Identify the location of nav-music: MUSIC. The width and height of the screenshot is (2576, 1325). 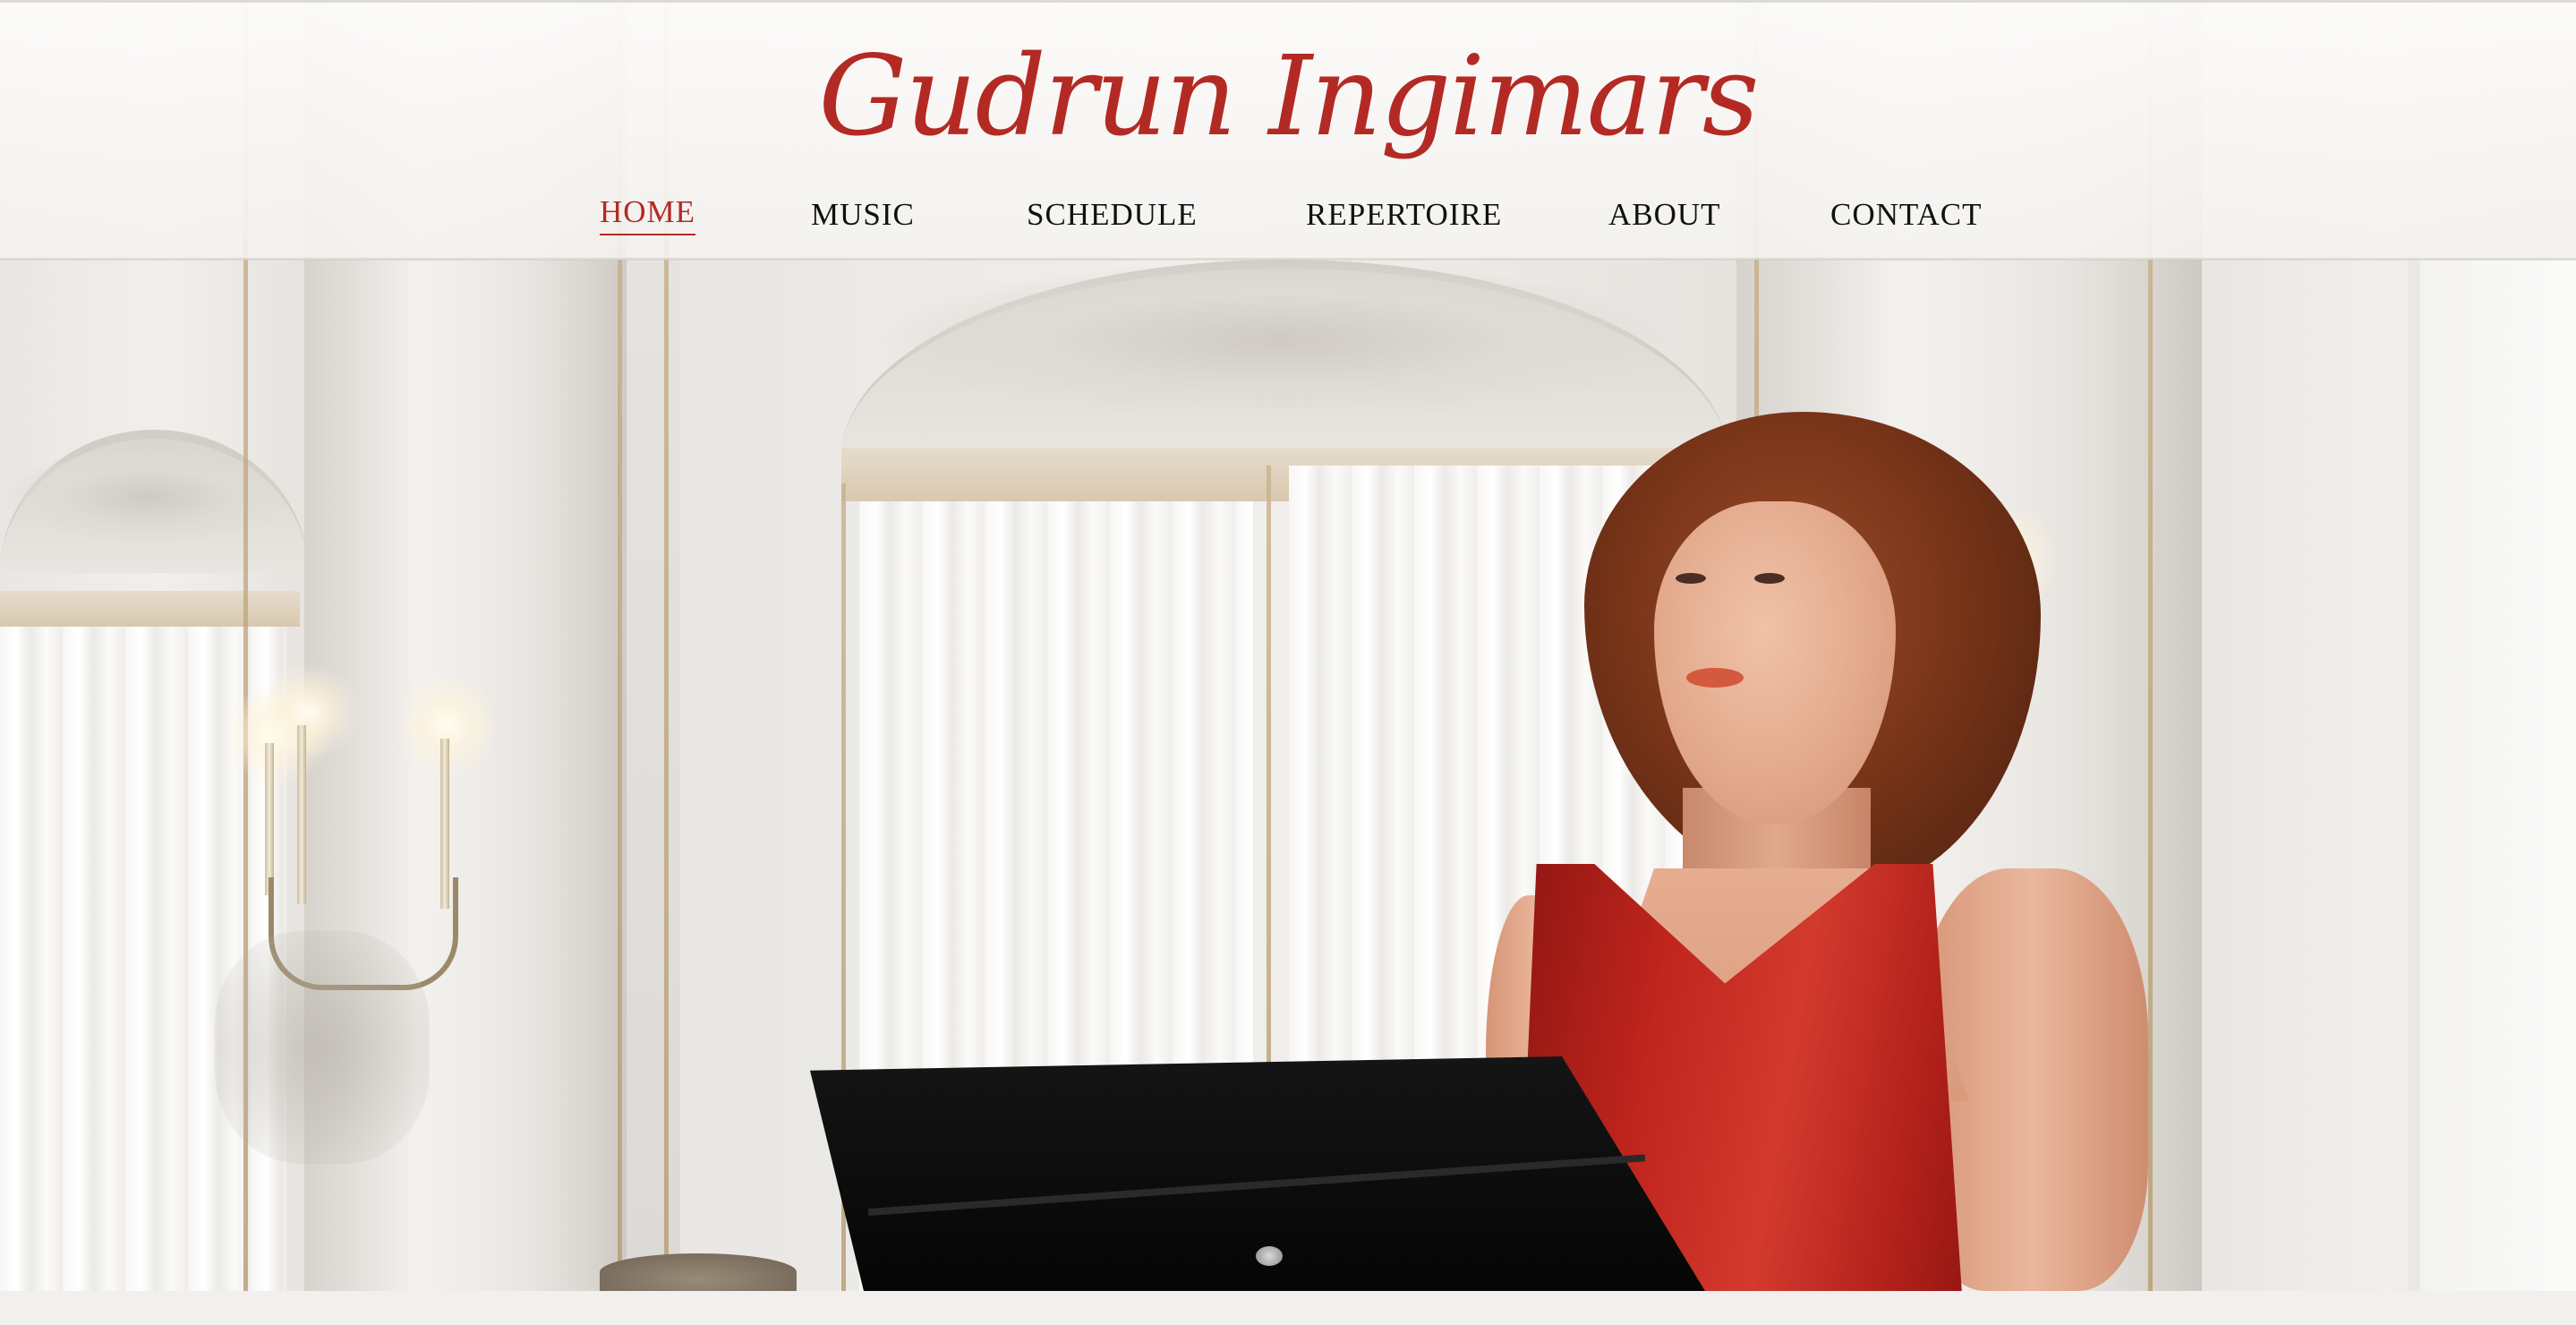
(863, 214).